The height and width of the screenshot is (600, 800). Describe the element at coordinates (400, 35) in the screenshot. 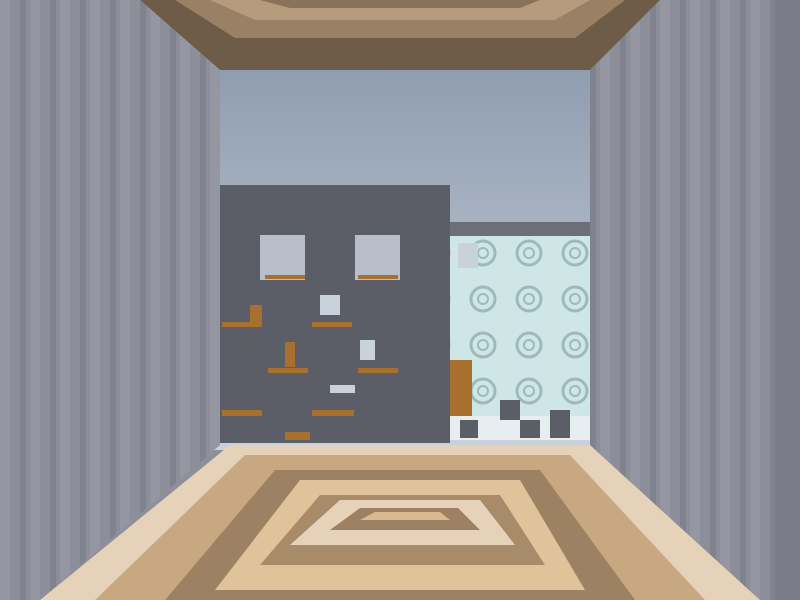

I see `ceiling` at that location.